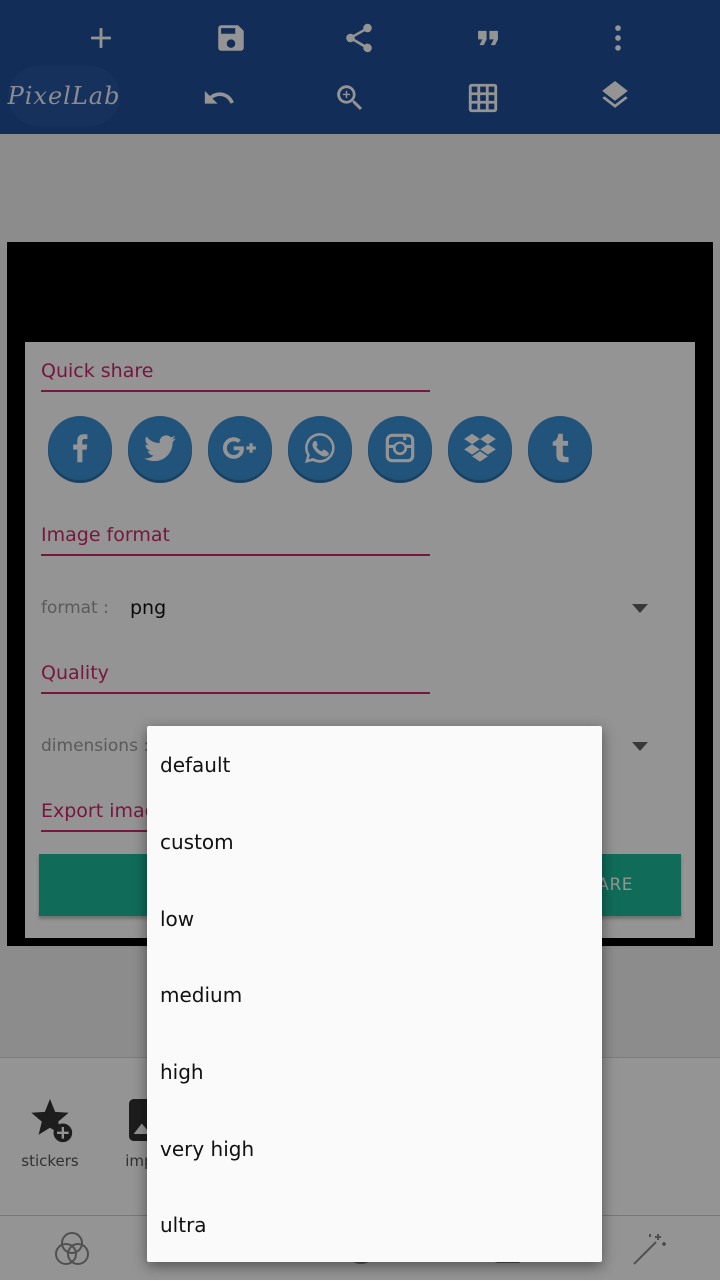 This screenshot has height=1281, width=720. I want to click on dropdown-option-very-high: very high, so click(207, 1149).